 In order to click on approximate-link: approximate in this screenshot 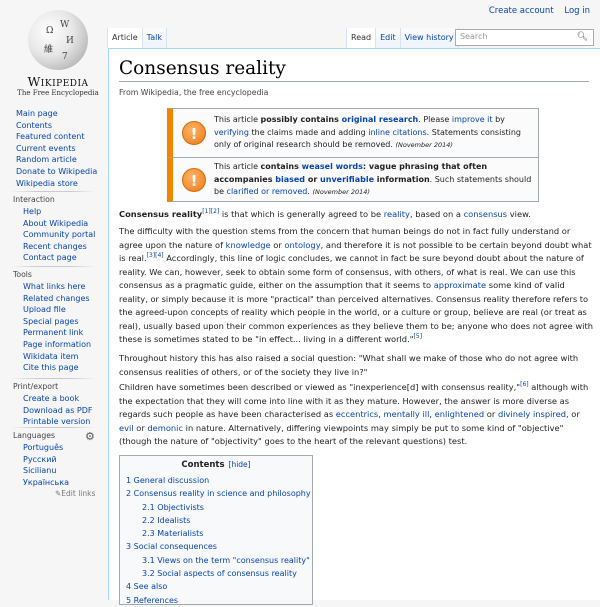, I will do `click(460, 285)`.